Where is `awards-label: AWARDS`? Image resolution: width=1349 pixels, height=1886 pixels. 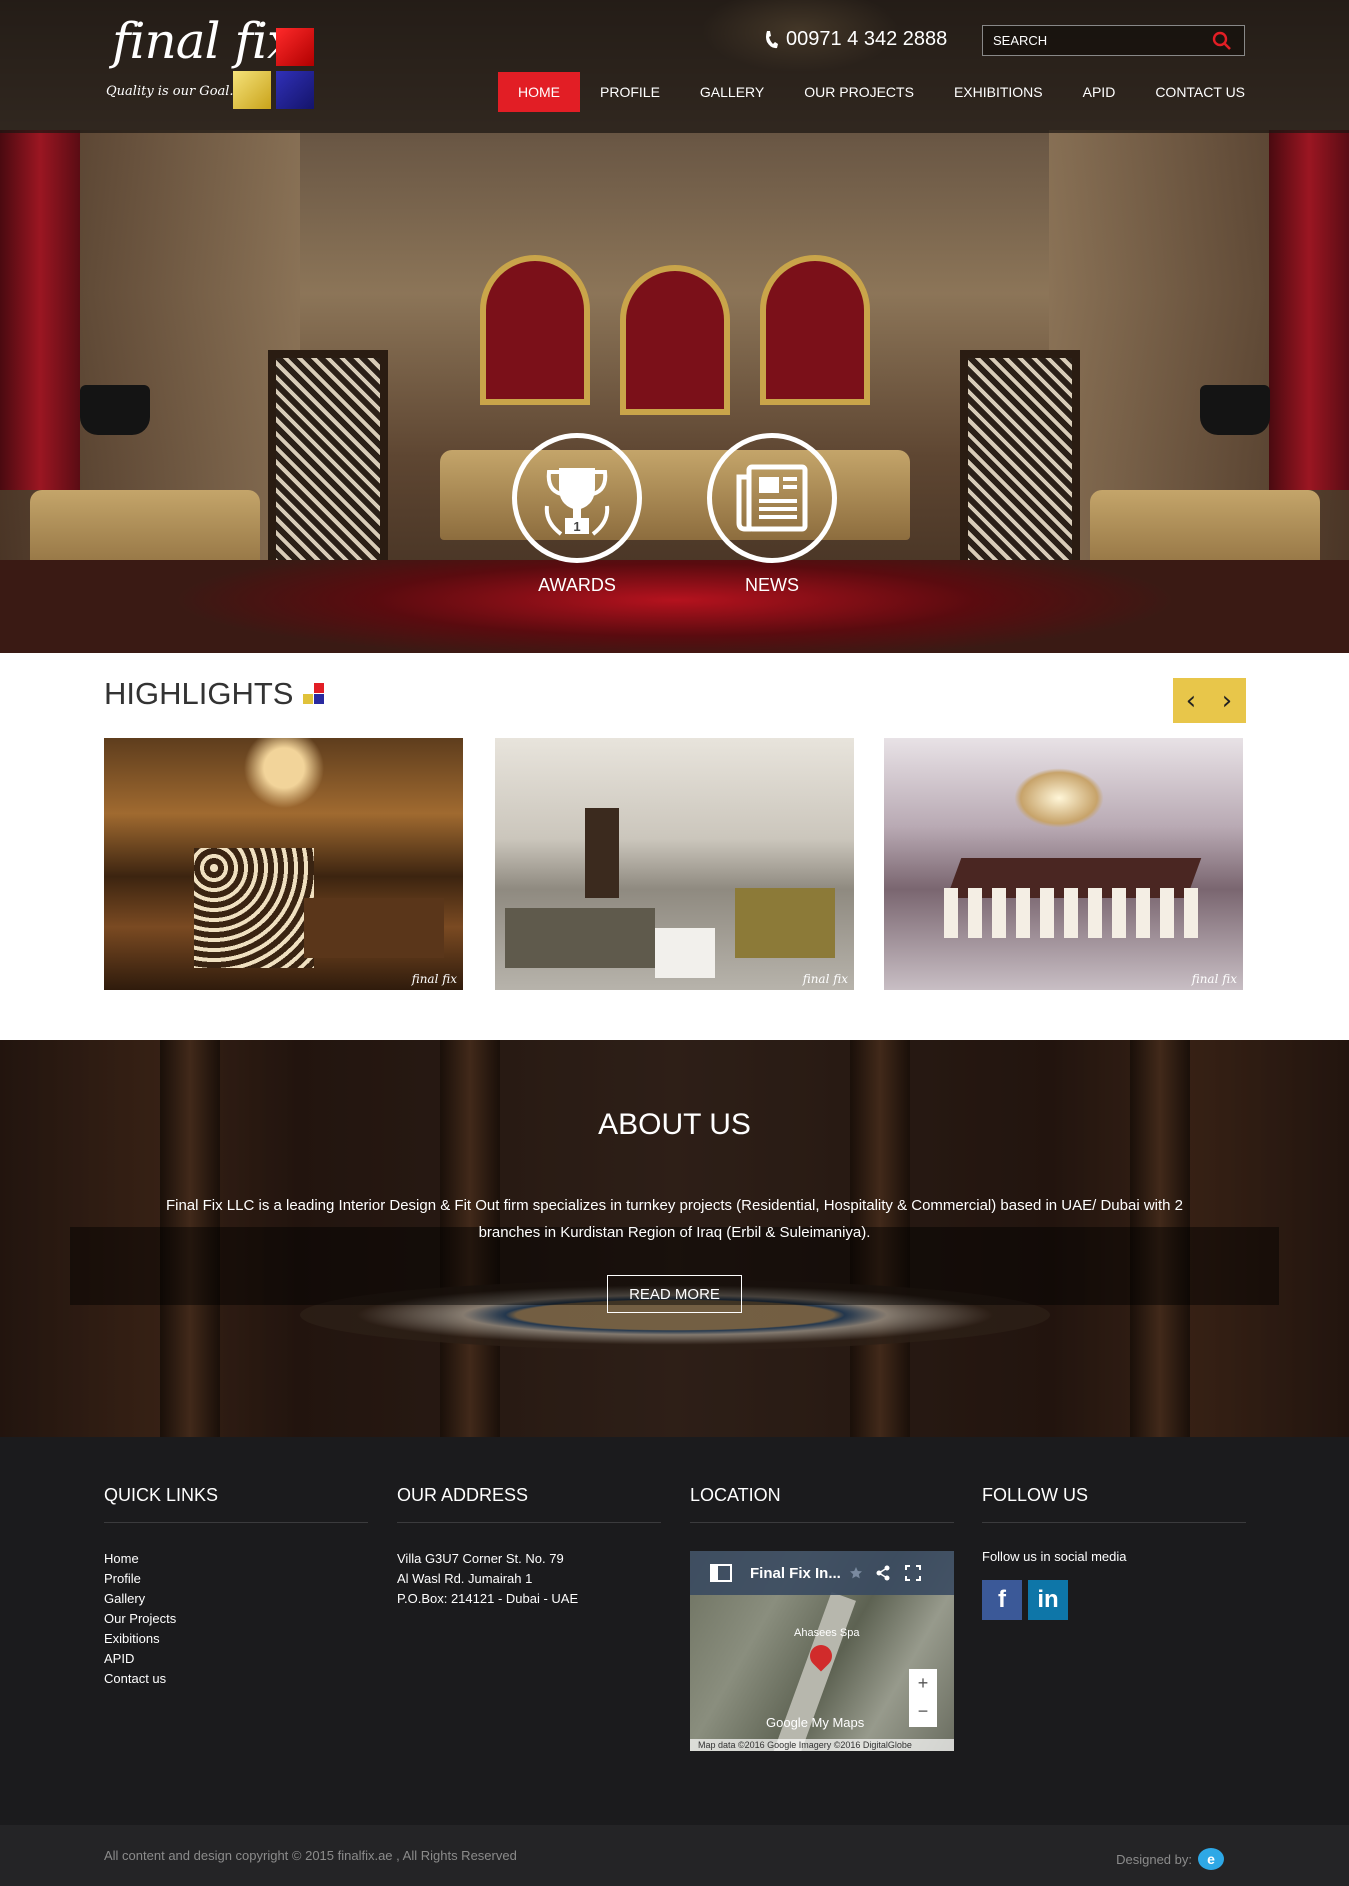 awards-label: AWARDS is located at coordinates (577, 585).